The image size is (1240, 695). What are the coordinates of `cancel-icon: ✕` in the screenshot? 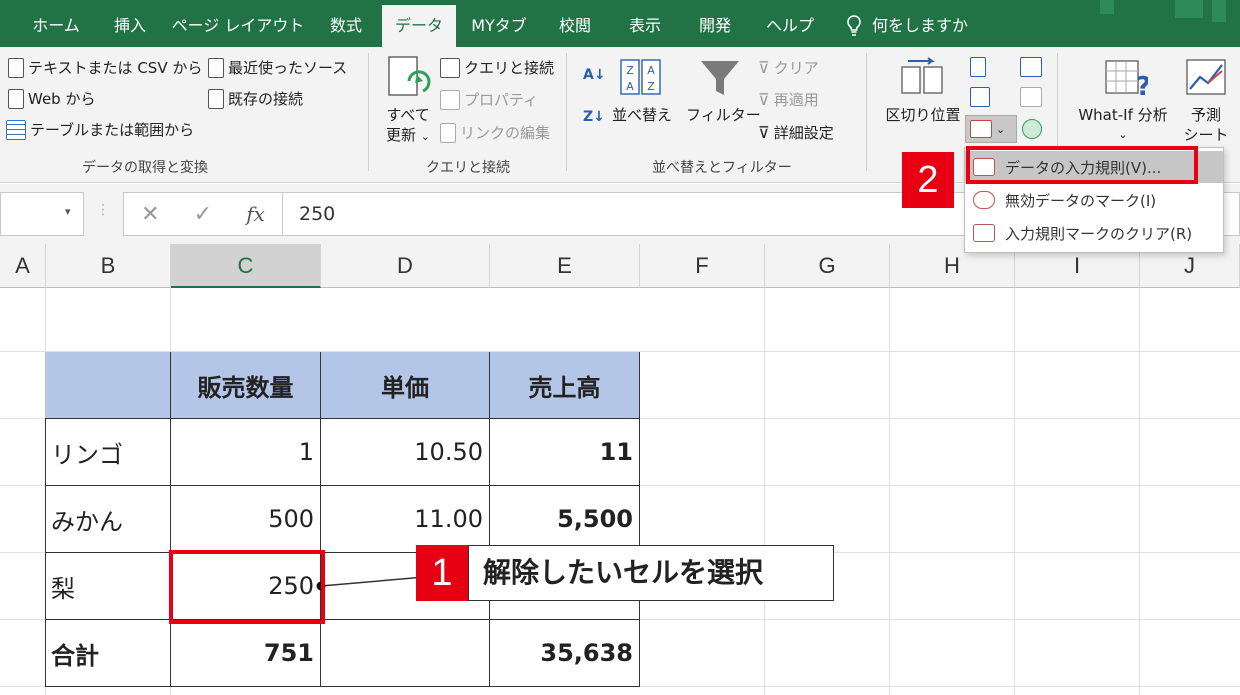 It's located at (150, 214).